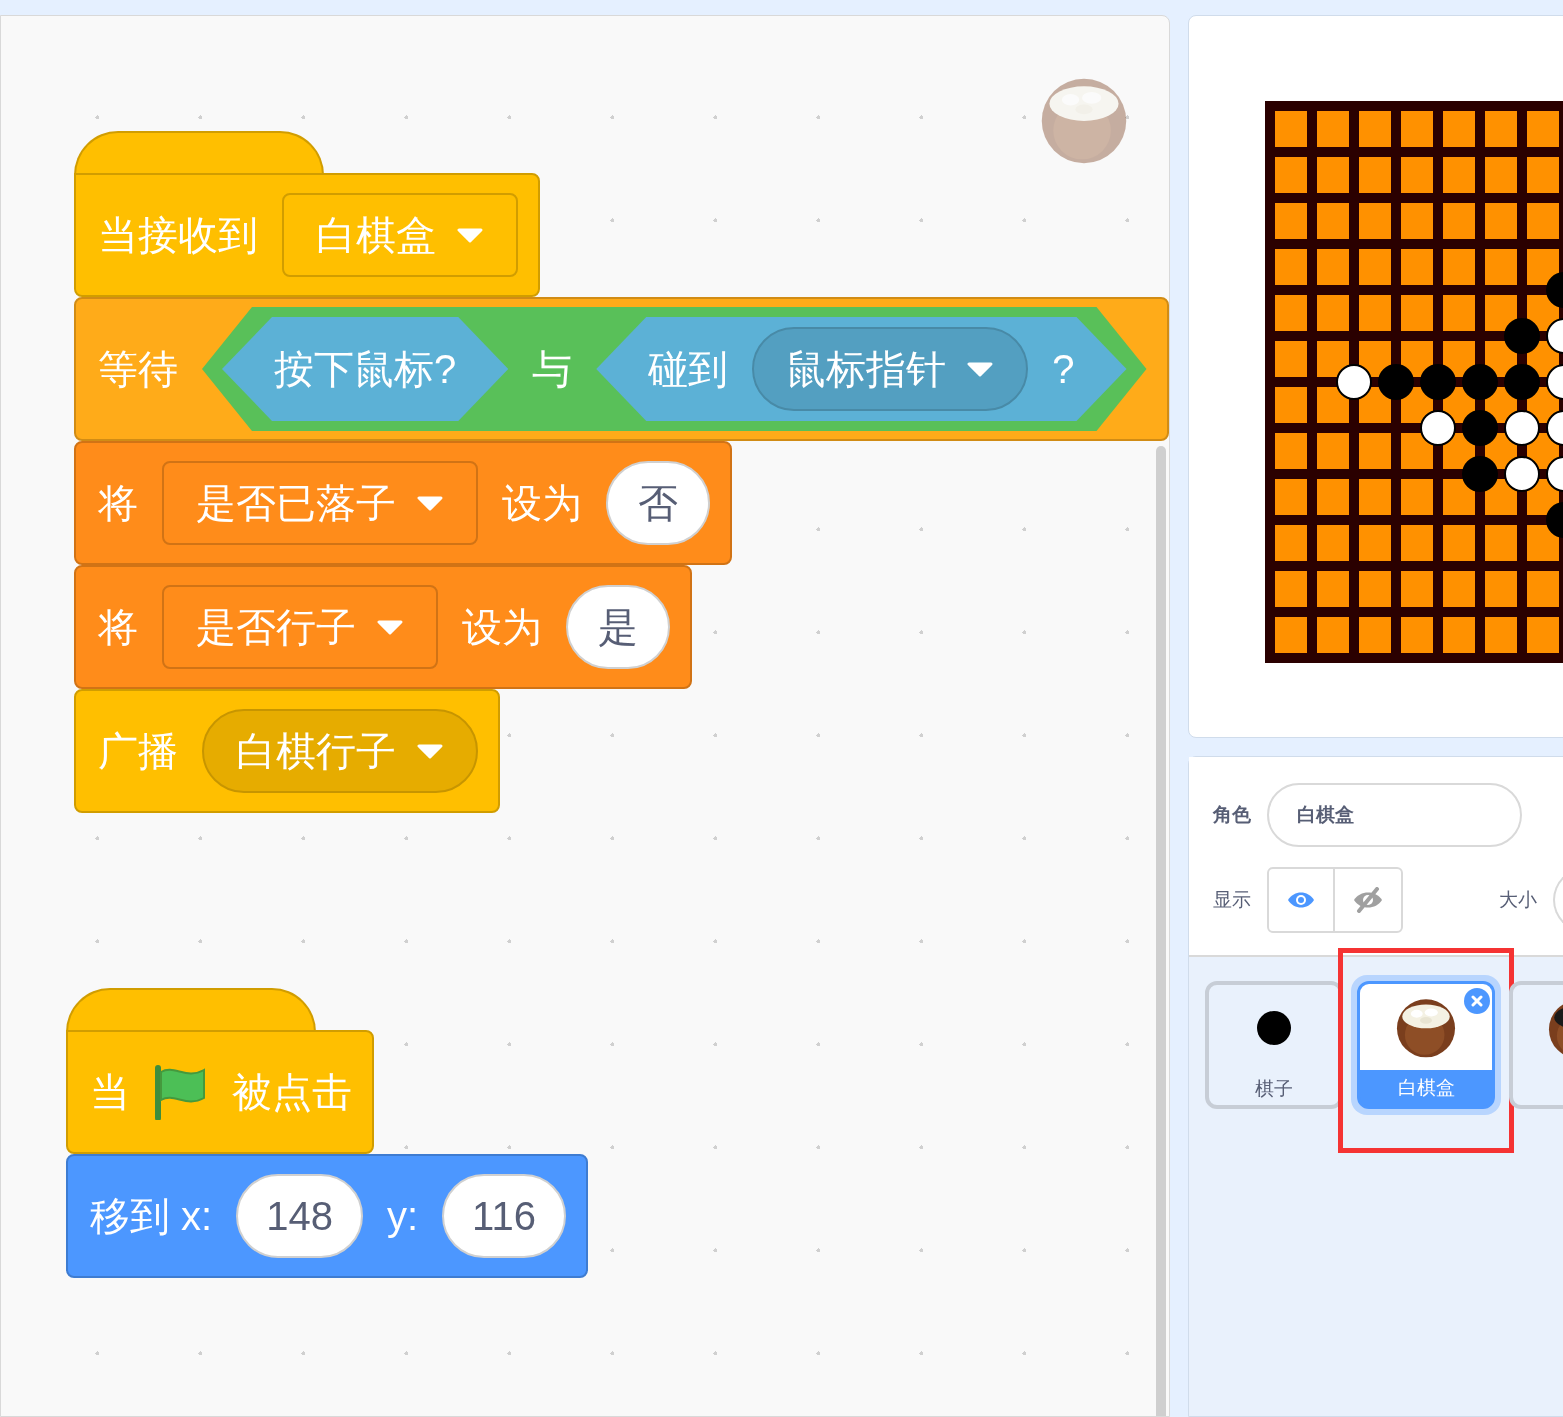 This screenshot has height=1417, width=1563. Describe the element at coordinates (1274, 1089) in the screenshot. I see `sprite-name: 棋子` at that location.